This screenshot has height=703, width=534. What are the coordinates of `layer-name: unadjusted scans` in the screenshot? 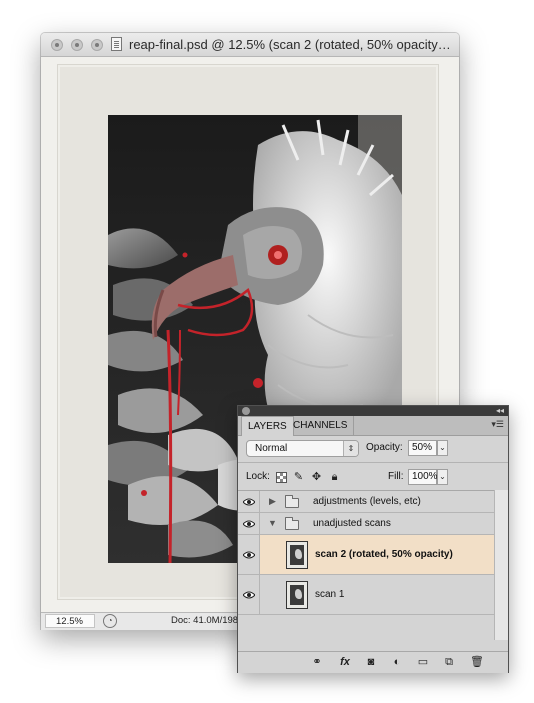 It's located at (352, 523).